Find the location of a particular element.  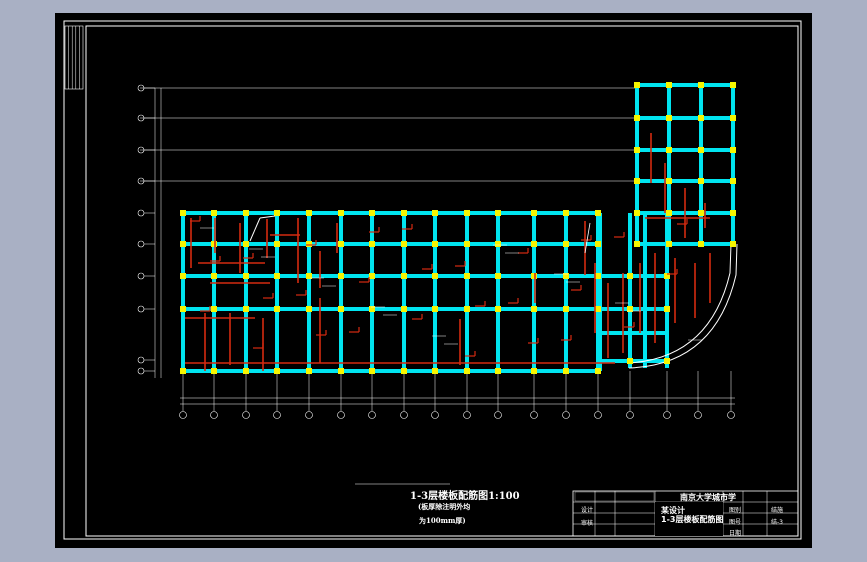

title-block-date-label: 日期 is located at coordinates (735, 533).